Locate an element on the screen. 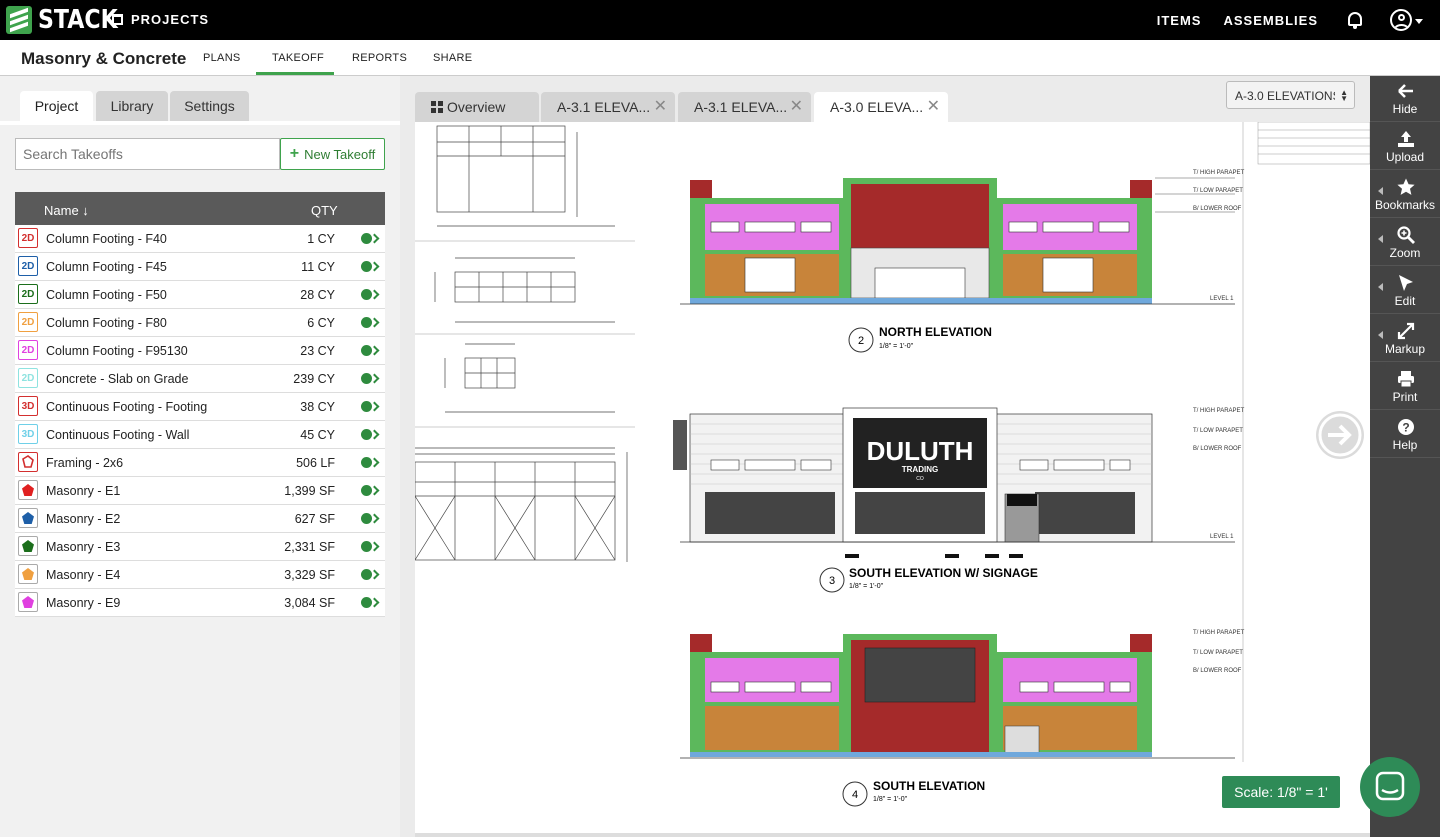 The height and width of the screenshot is (837, 1440). takeoff-row: Masonry - E2 627 SF is located at coordinates (200, 519).